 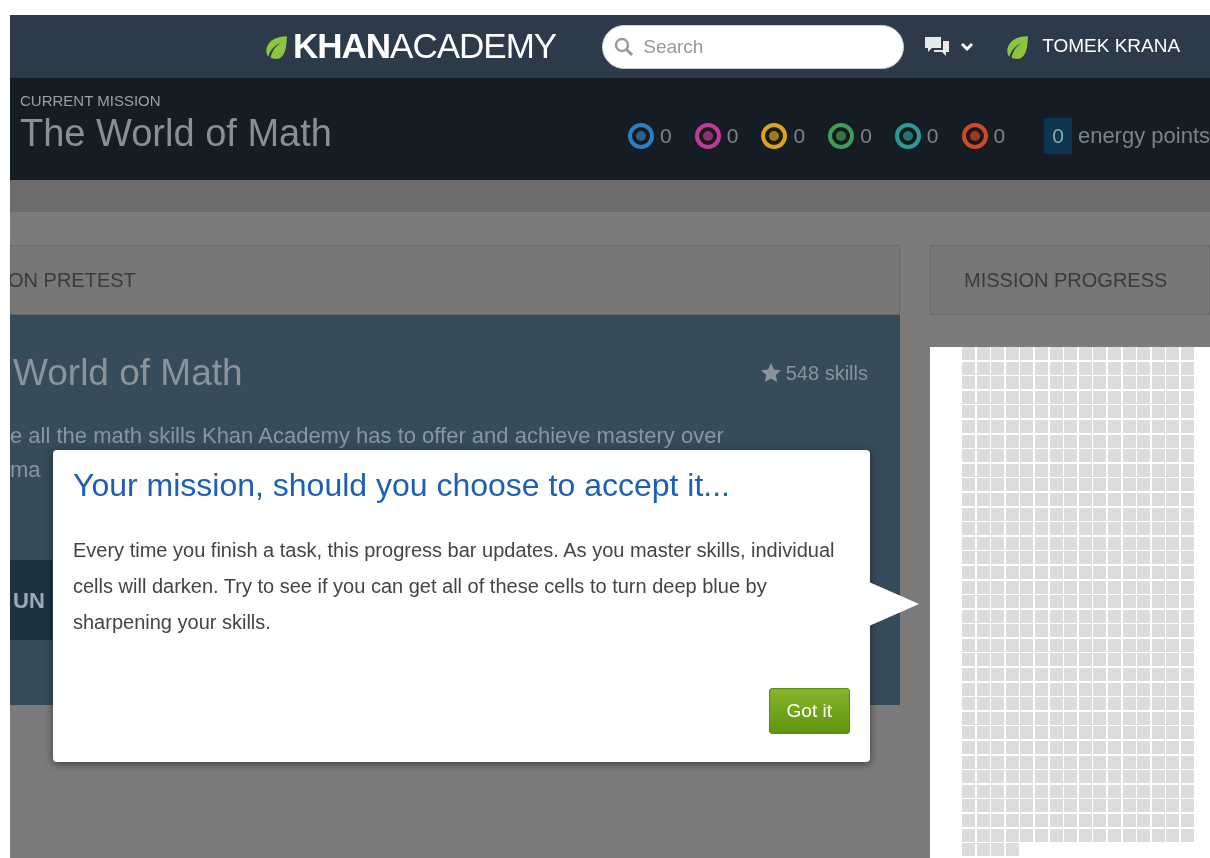 I want to click on mission-title: The World of Math, so click(x=176, y=133).